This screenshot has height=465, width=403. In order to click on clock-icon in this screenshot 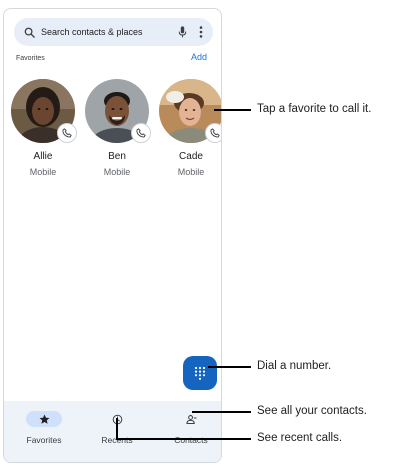, I will do `click(117, 419)`.